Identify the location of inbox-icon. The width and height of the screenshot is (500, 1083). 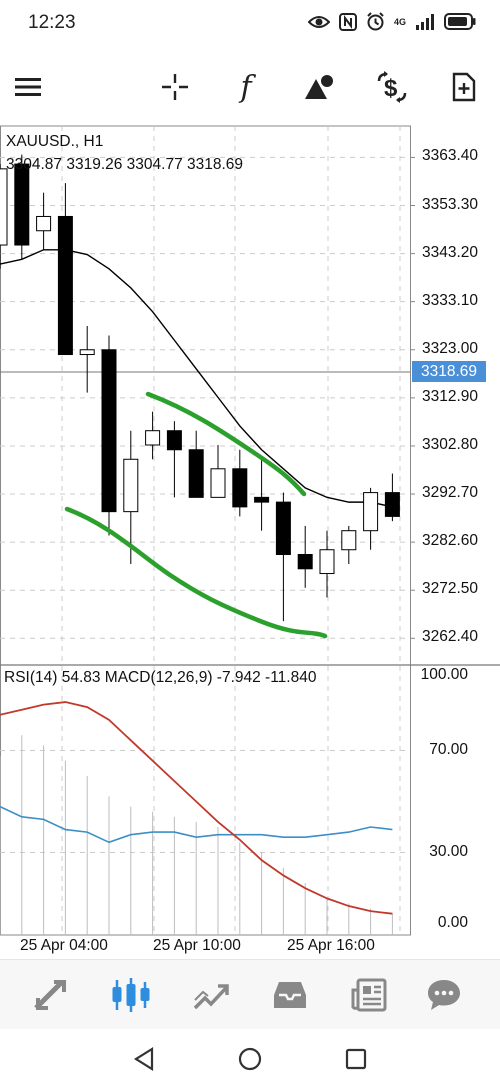
(290, 995).